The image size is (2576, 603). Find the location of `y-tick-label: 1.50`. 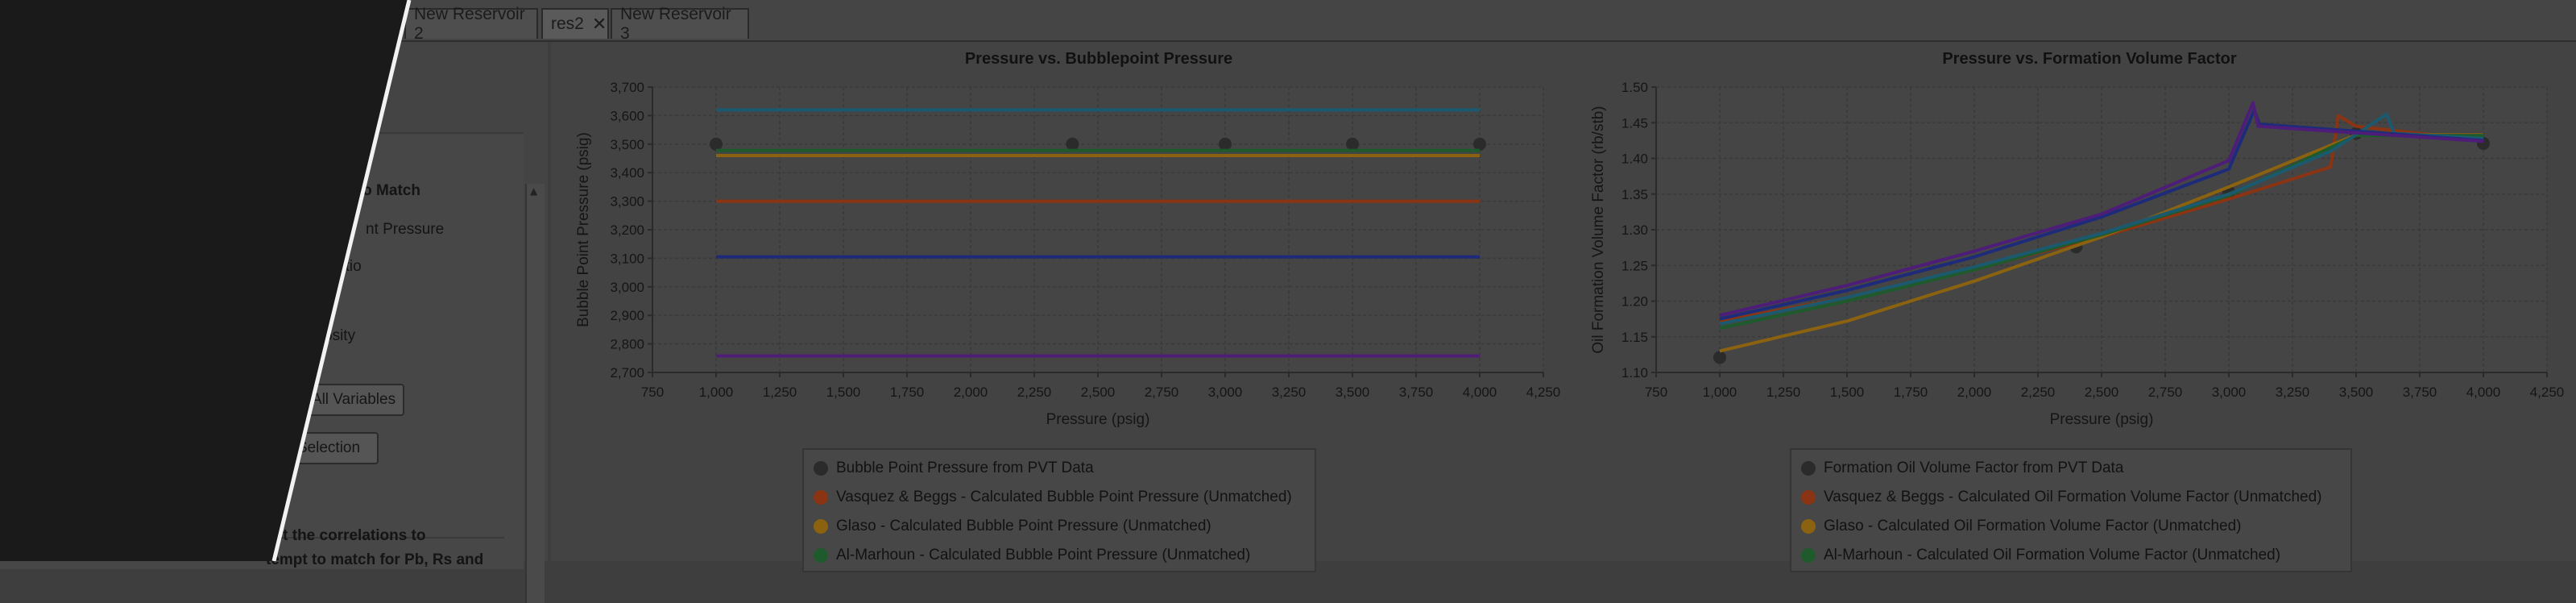

y-tick-label: 1.50 is located at coordinates (1634, 87).